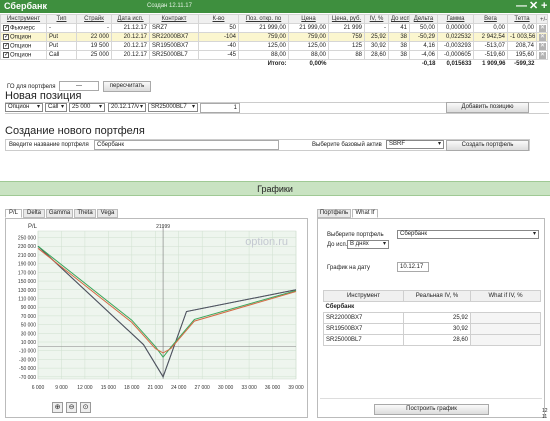 This screenshot has height=421, width=550. What do you see at coordinates (399, 19) in the screenshot?
I see `column-header: До исп.` at bounding box center [399, 19].